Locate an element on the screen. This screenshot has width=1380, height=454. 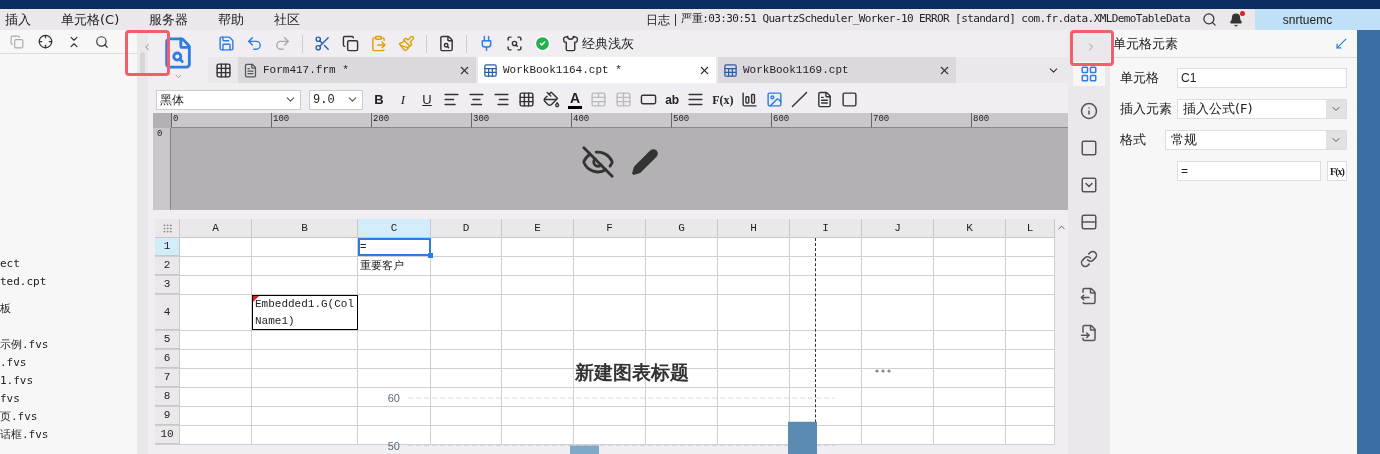
rows-icon is located at coordinates (1089, 222).